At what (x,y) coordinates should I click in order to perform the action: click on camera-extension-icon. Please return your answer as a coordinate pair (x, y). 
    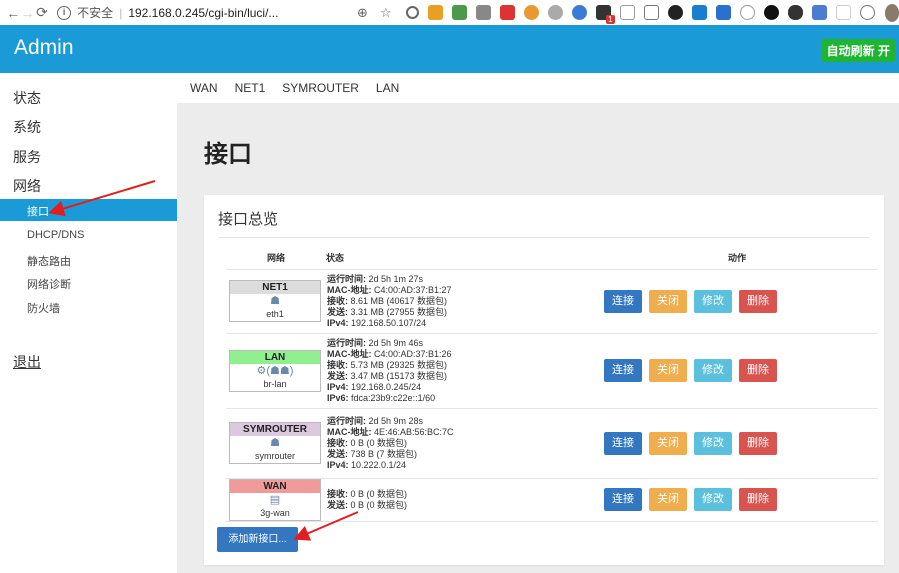
    Looking at the image, I should click on (483, 12).